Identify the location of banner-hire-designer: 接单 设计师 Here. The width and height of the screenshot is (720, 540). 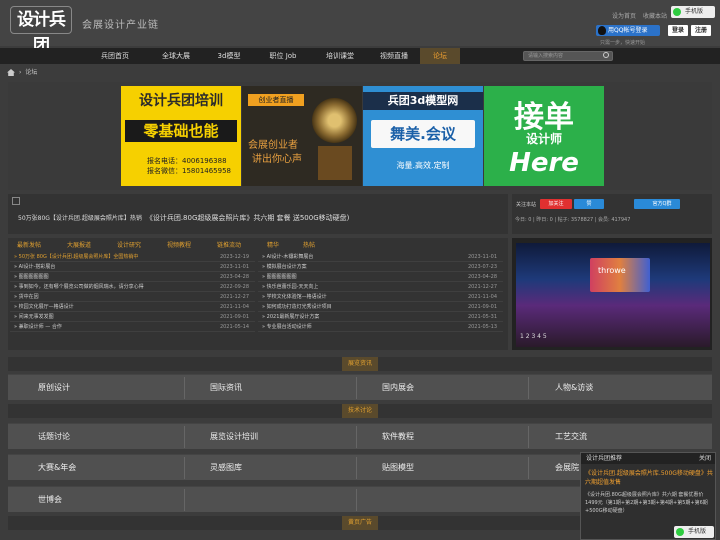
(544, 136).